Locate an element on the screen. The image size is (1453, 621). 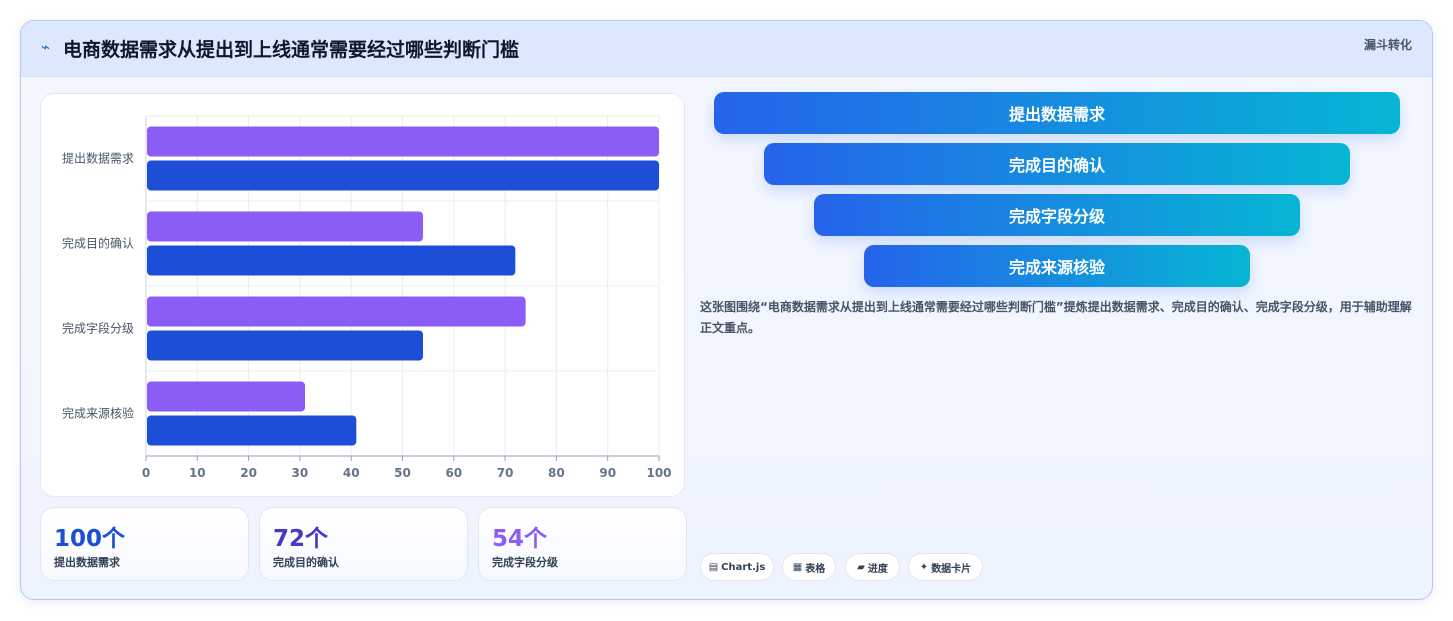
x-tick-label: 40 is located at coordinates (351, 473).